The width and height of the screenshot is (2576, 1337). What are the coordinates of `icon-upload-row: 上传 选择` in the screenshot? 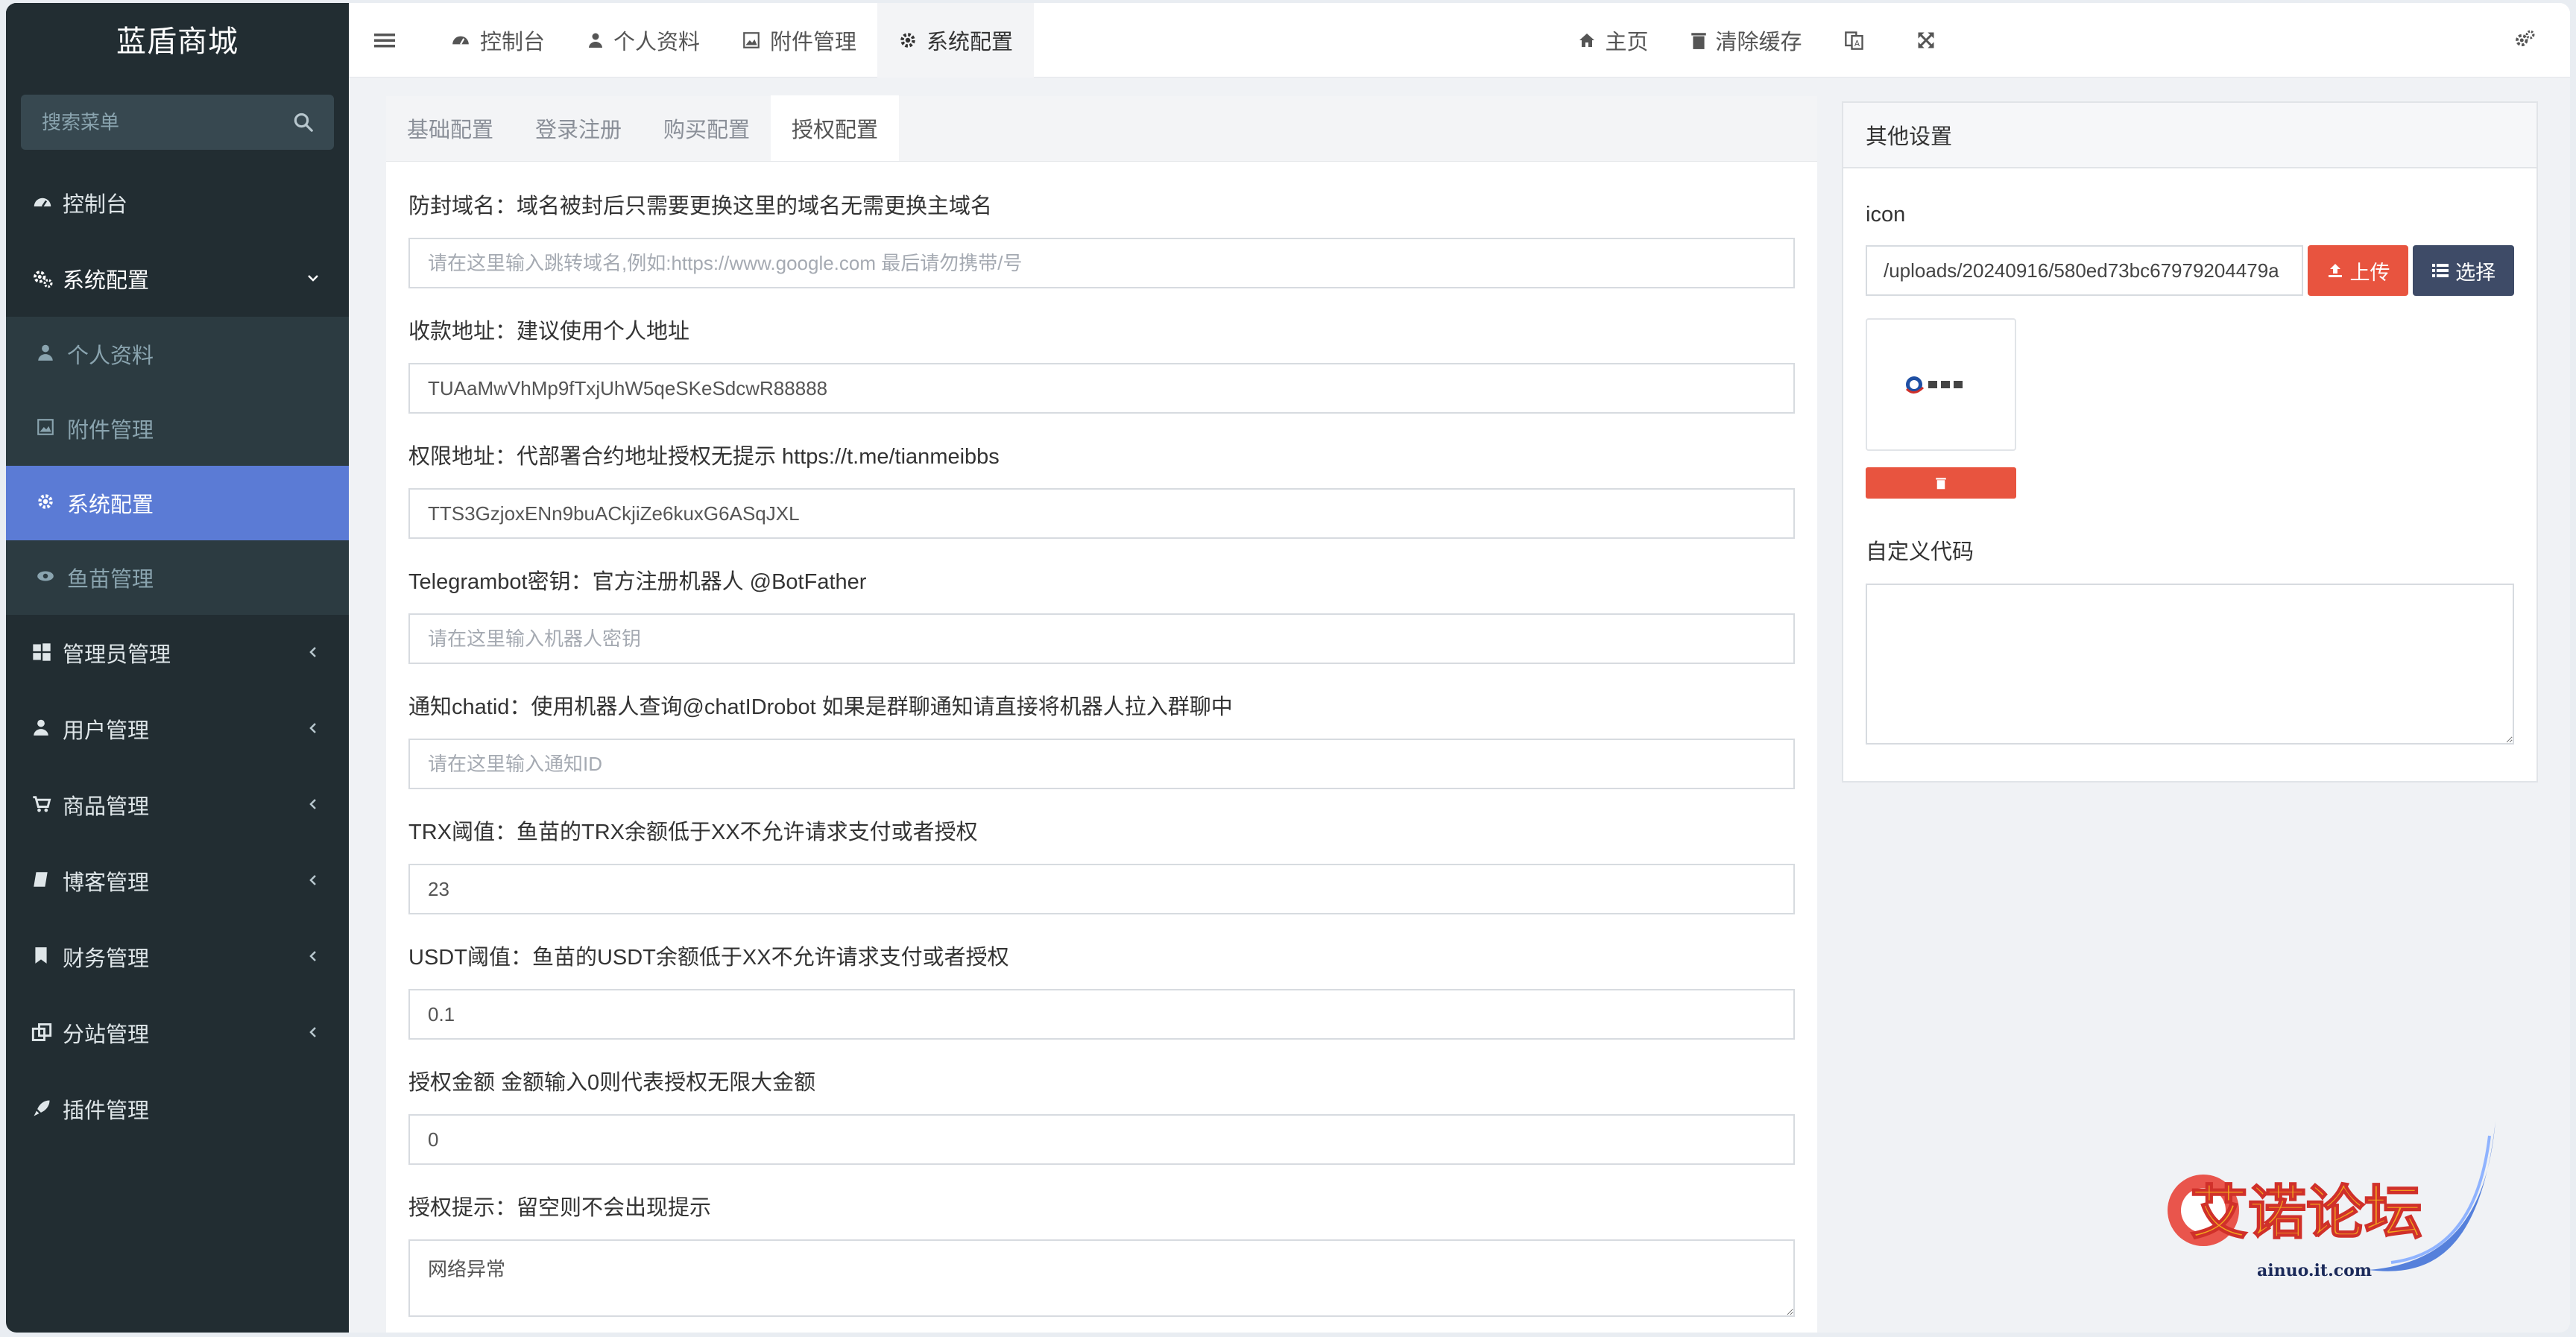 It's located at (2190, 270).